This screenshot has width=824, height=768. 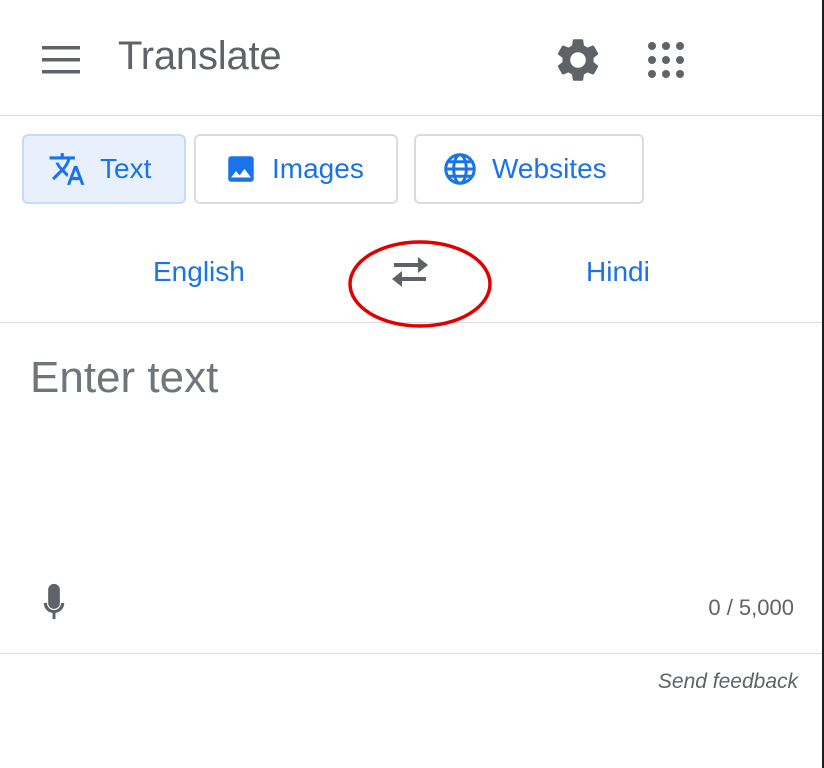 I want to click on microphone-icon, so click(x=54, y=603).